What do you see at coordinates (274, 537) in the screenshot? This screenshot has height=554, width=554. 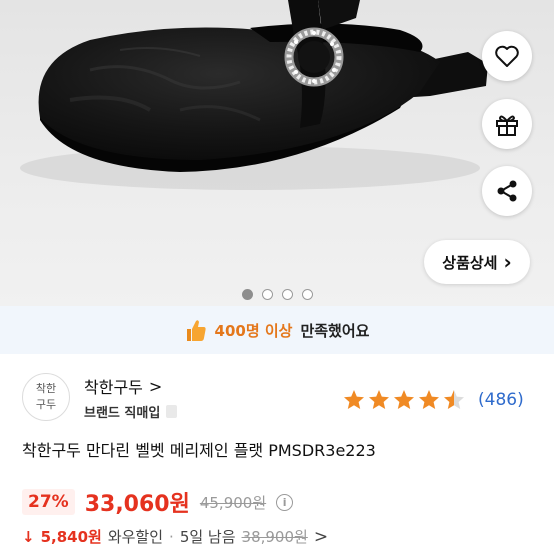 I see `wow-original-price: 38,900원` at bounding box center [274, 537].